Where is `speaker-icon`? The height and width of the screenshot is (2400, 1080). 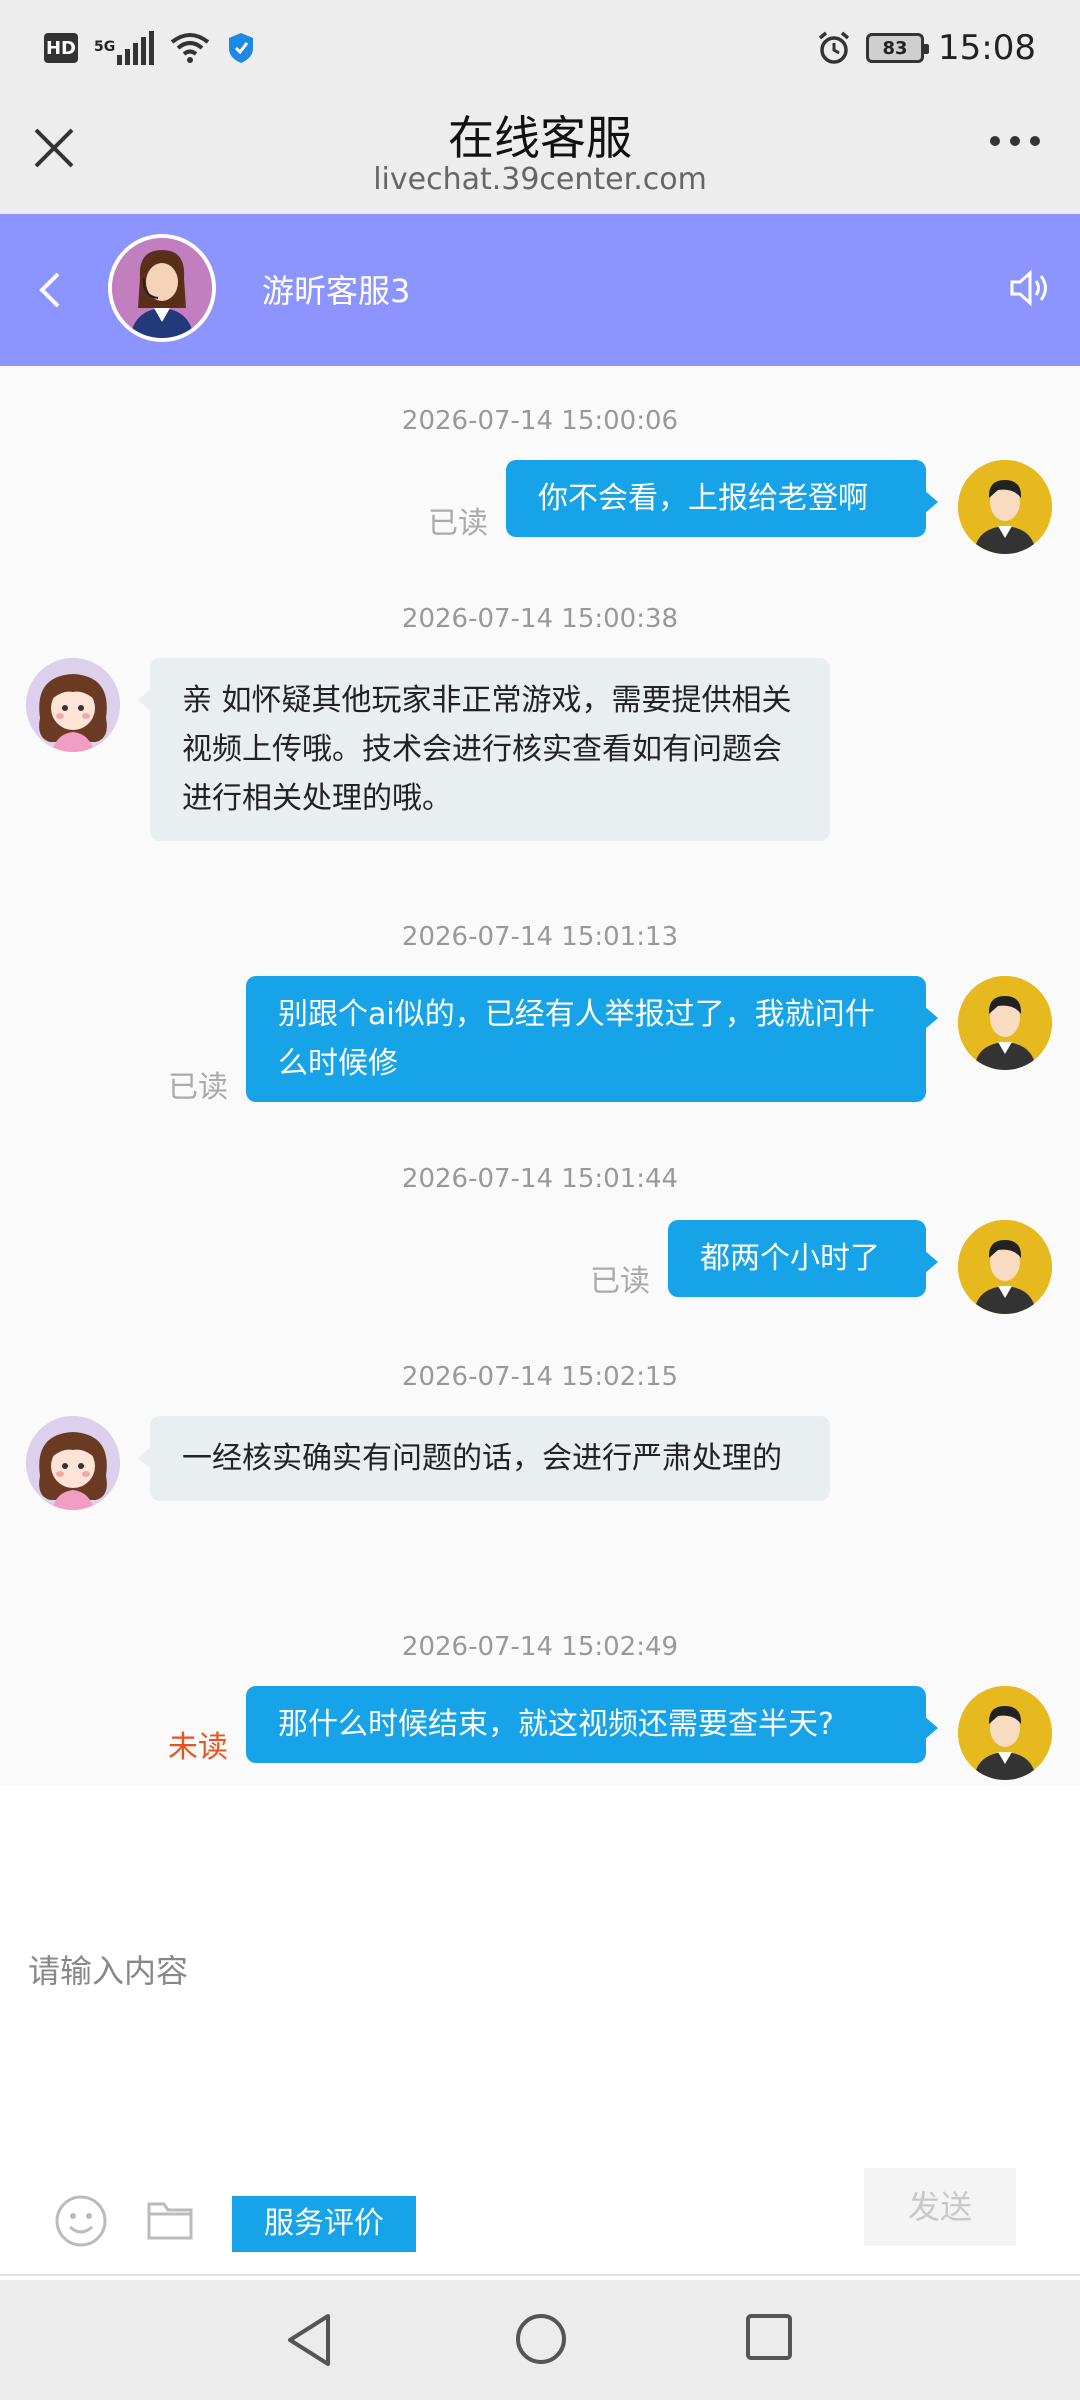
speaker-icon is located at coordinates (1030, 288).